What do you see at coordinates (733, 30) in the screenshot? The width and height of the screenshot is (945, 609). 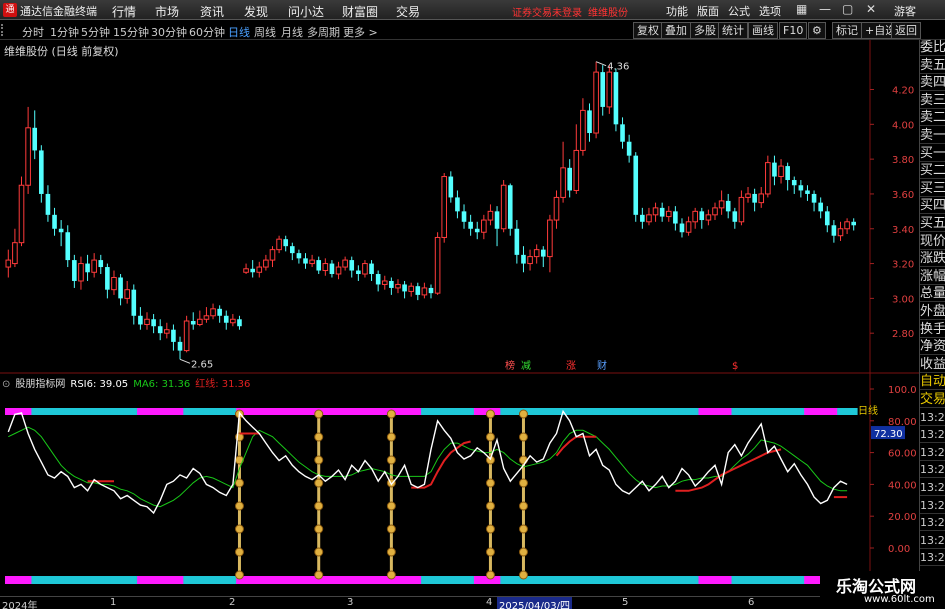 I see `tongji-button: 统计` at bounding box center [733, 30].